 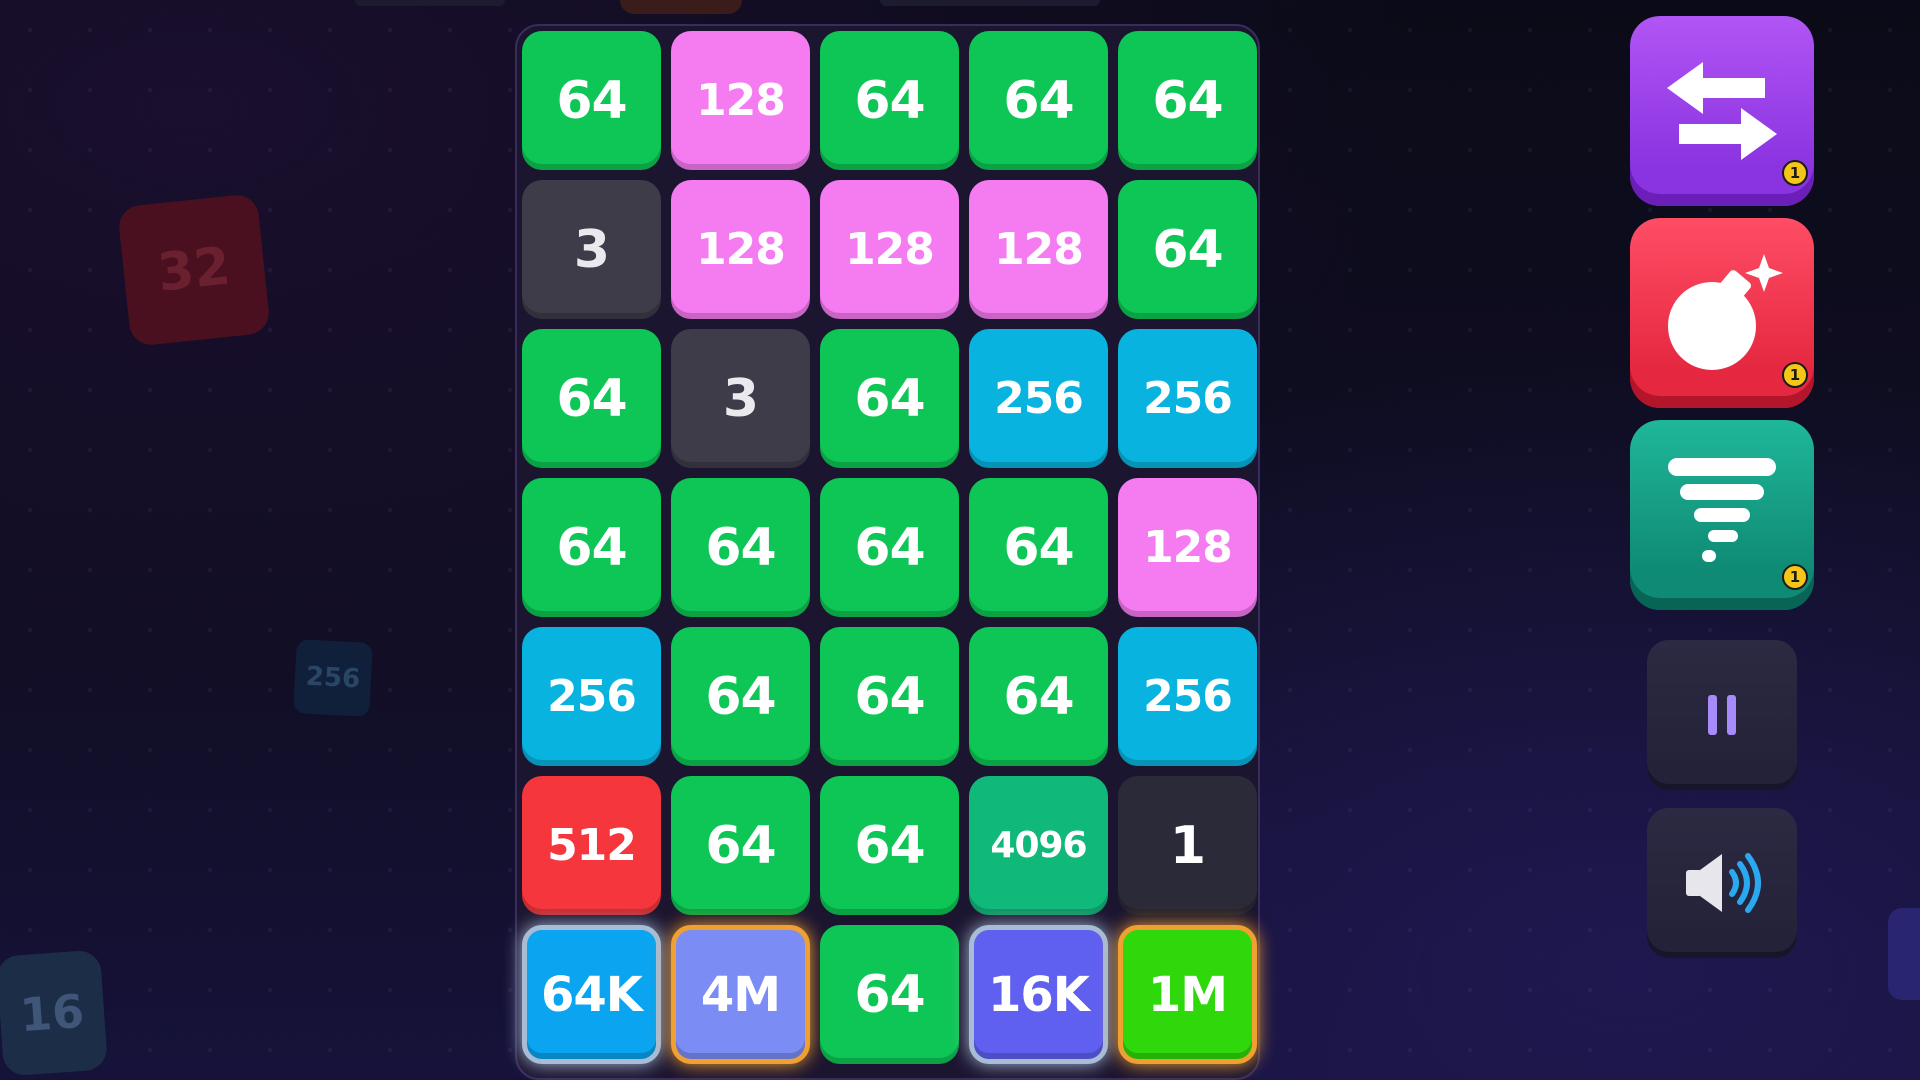 I want to click on background-tile-16: 16, so click(x=54, y=1013).